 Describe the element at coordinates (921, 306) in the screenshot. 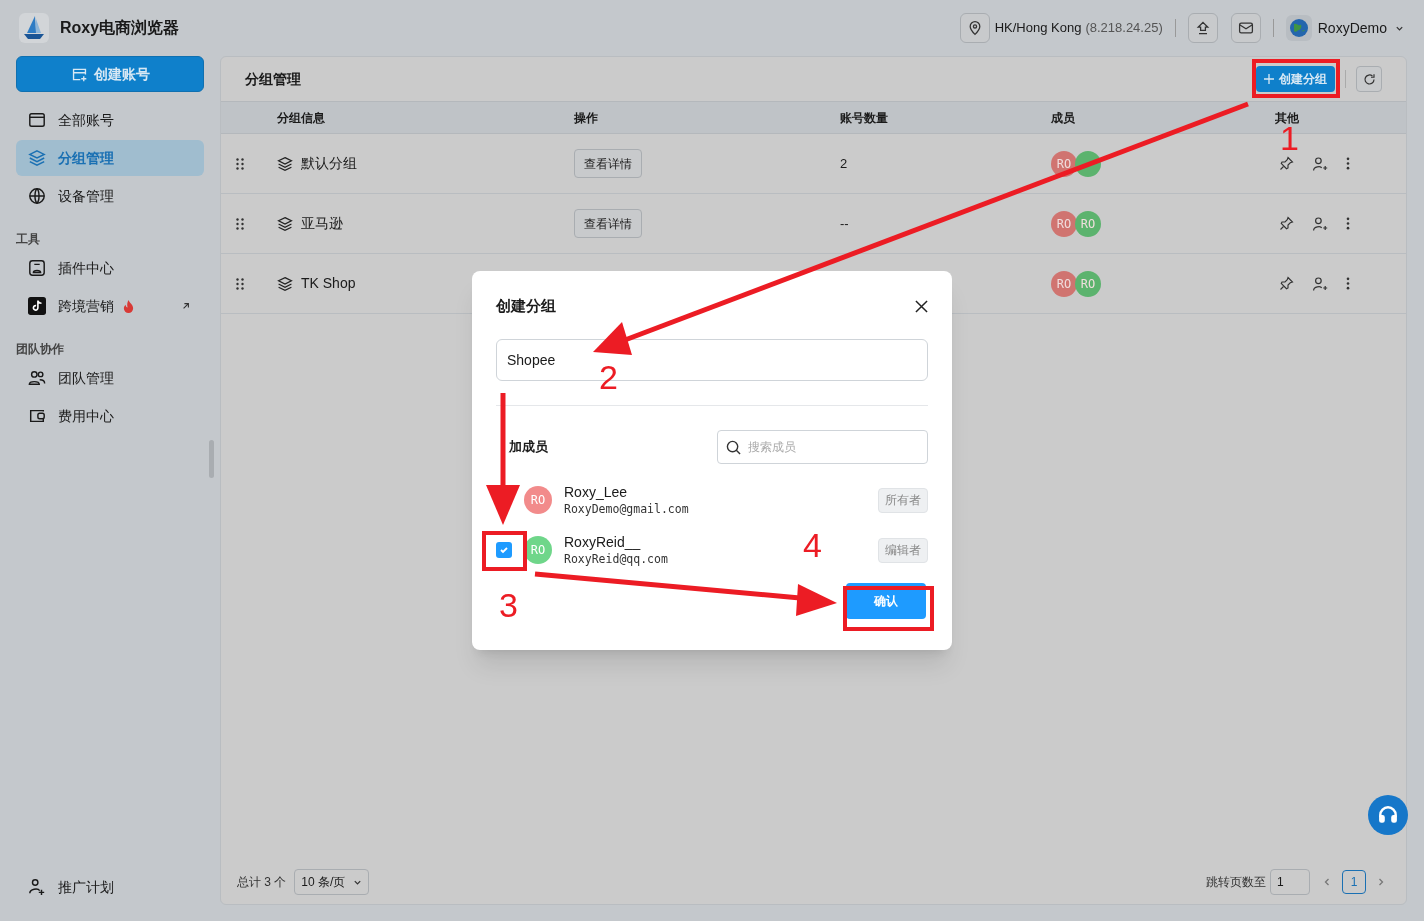

I see `close-icon` at that location.